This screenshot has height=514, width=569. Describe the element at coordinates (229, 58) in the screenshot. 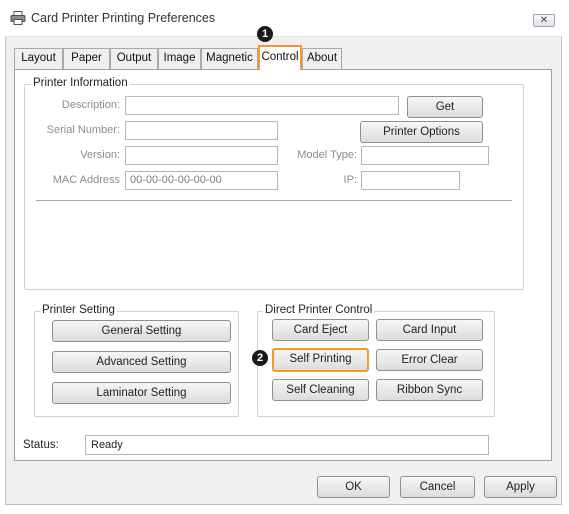

I see `tab-magnetic: Magnetic` at that location.